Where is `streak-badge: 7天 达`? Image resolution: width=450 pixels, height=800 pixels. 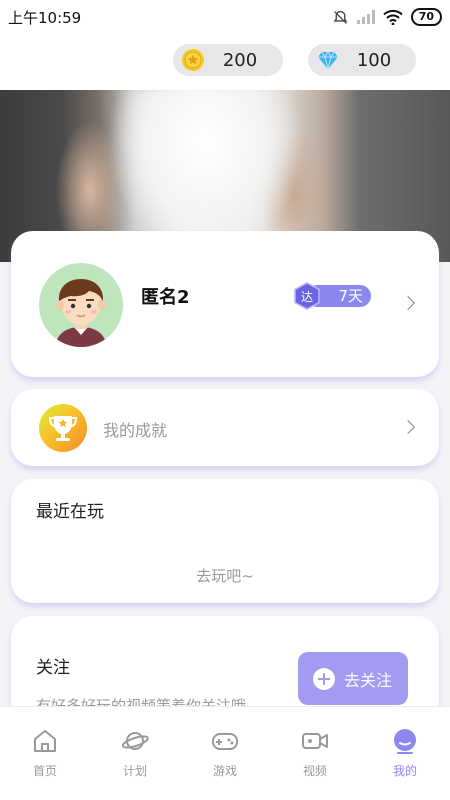 streak-badge: 7天 达 is located at coordinates (332, 296).